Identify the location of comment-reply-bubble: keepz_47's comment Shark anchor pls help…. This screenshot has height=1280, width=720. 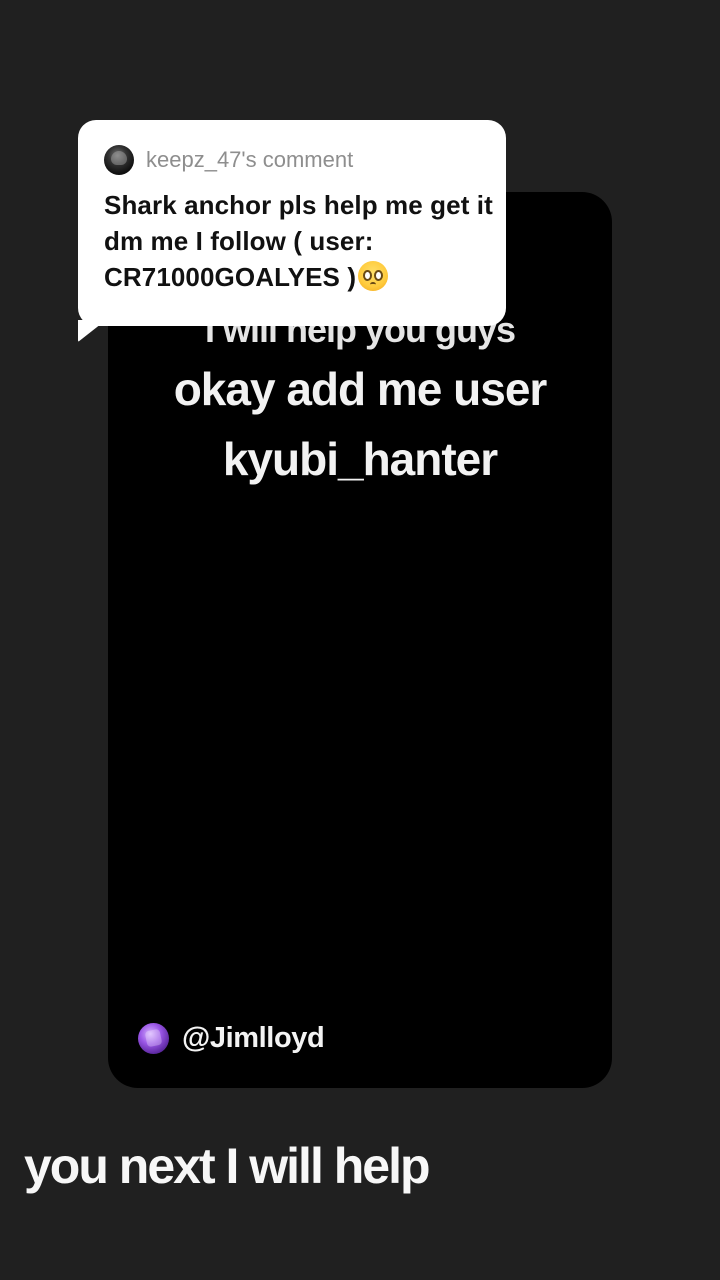
(292, 223).